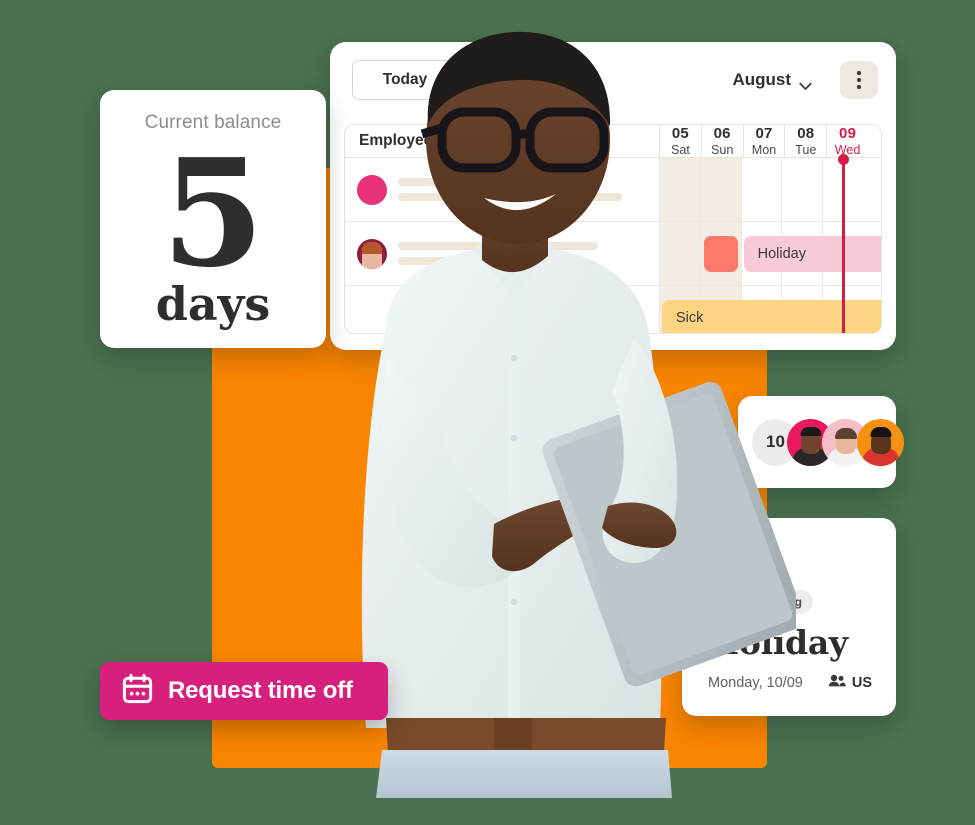 Image resolution: width=975 pixels, height=825 pixels. I want to click on avatar-group-card: 10, so click(821, 442).